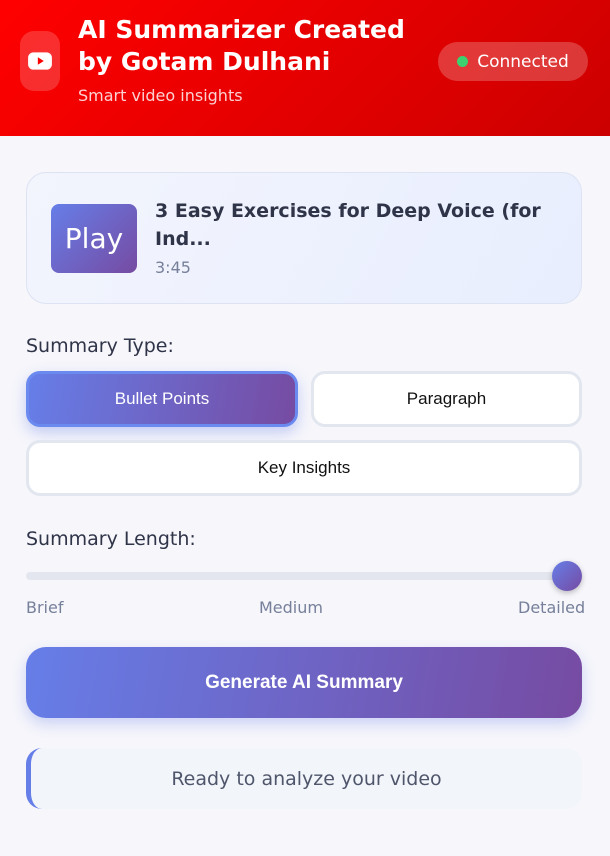 The height and width of the screenshot is (856, 610). I want to click on summary-type-paragraph-button: Paragraph, so click(446, 399).